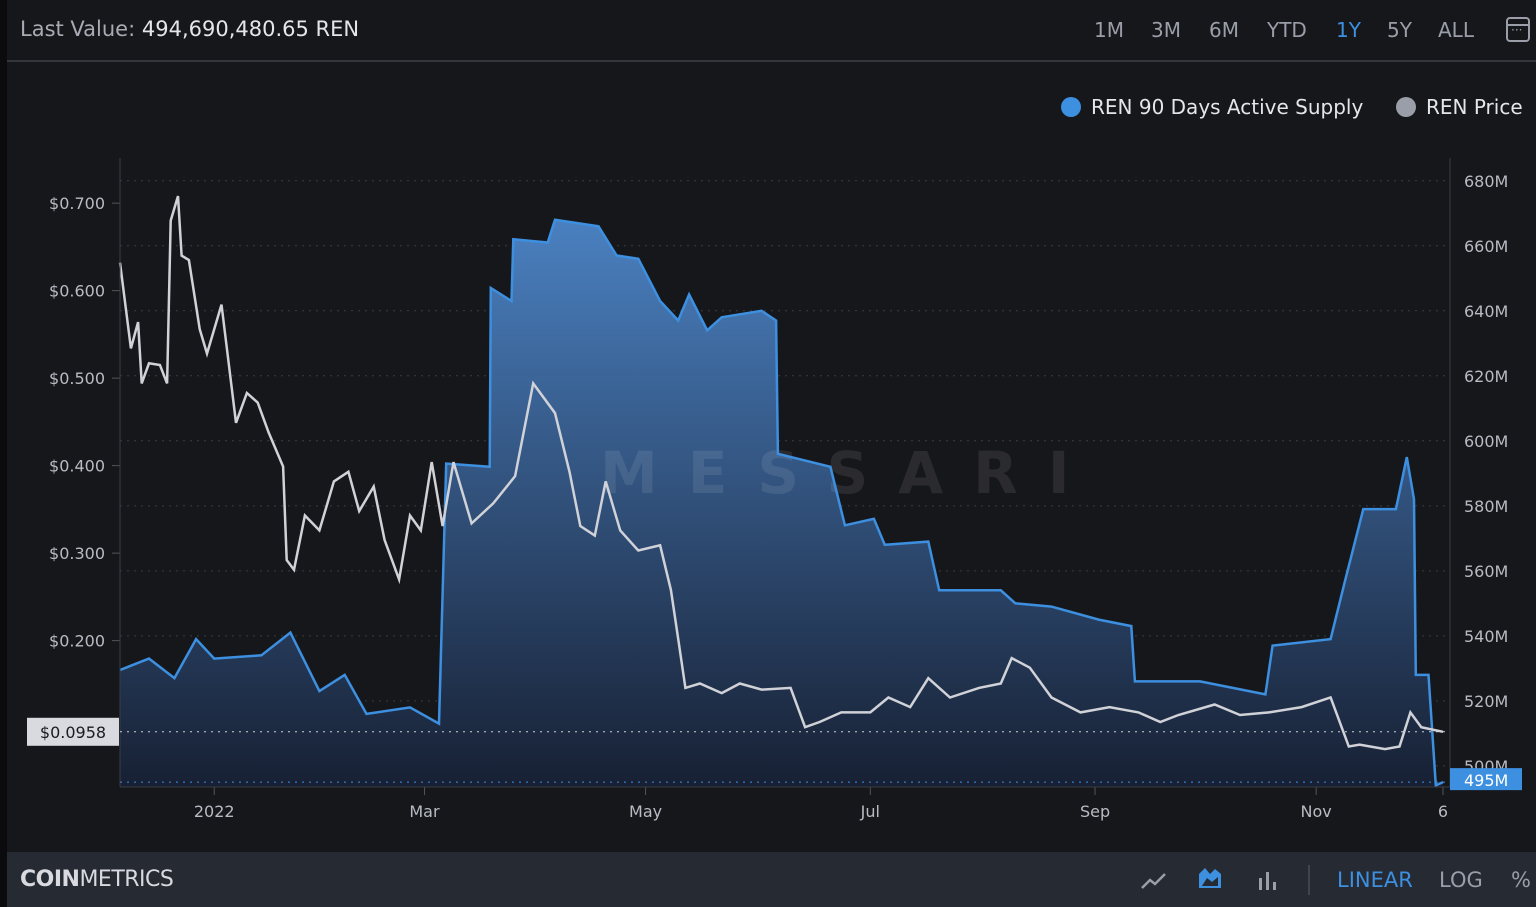 The width and height of the screenshot is (1536, 907). What do you see at coordinates (1309, 880) in the screenshot?
I see `divider` at bounding box center [1309, 880].